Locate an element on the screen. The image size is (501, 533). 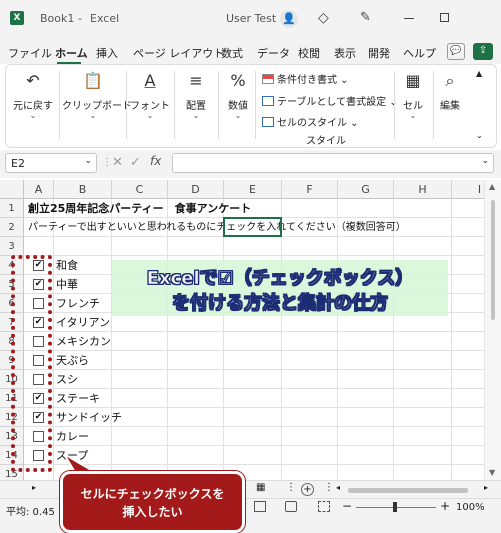
scroll-up-icon: ▲ is located at coordinates (492, 186).